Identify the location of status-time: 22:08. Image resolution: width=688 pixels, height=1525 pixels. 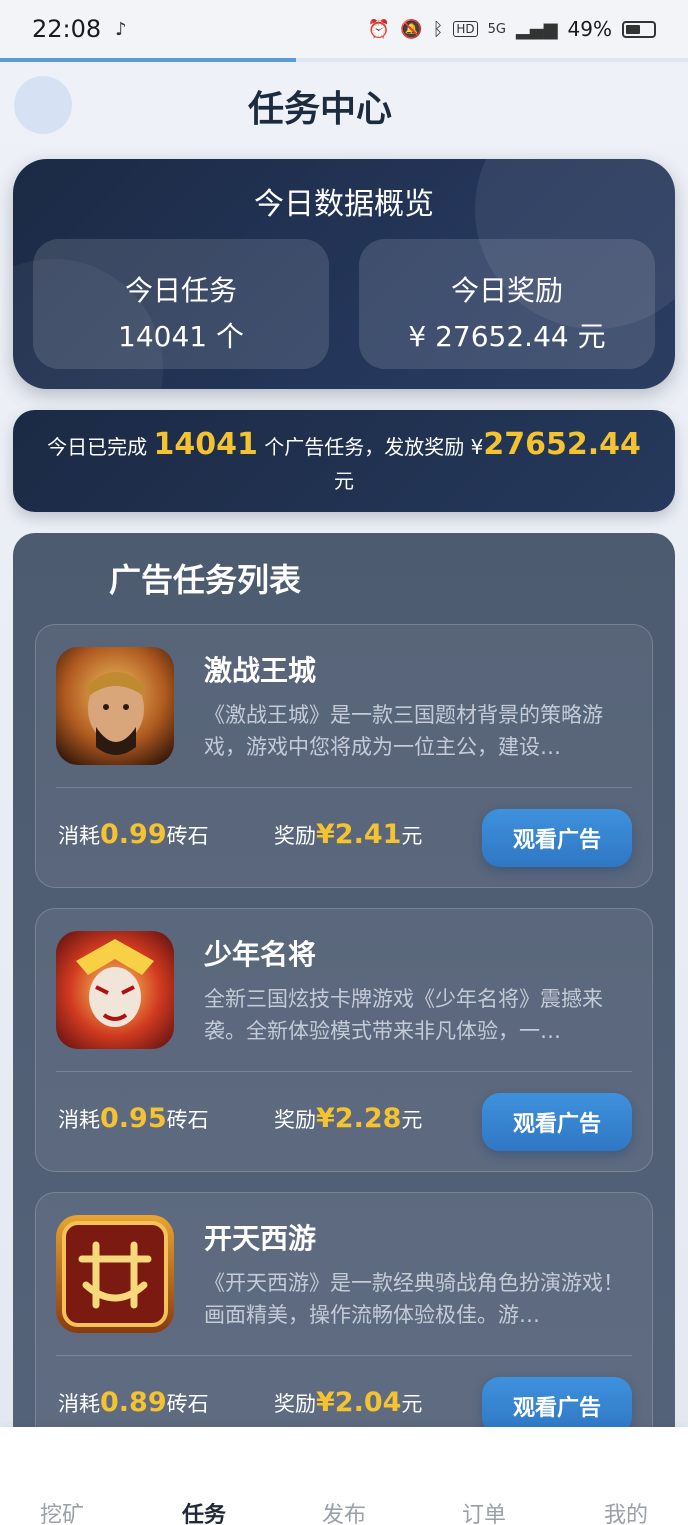
(67, 29).